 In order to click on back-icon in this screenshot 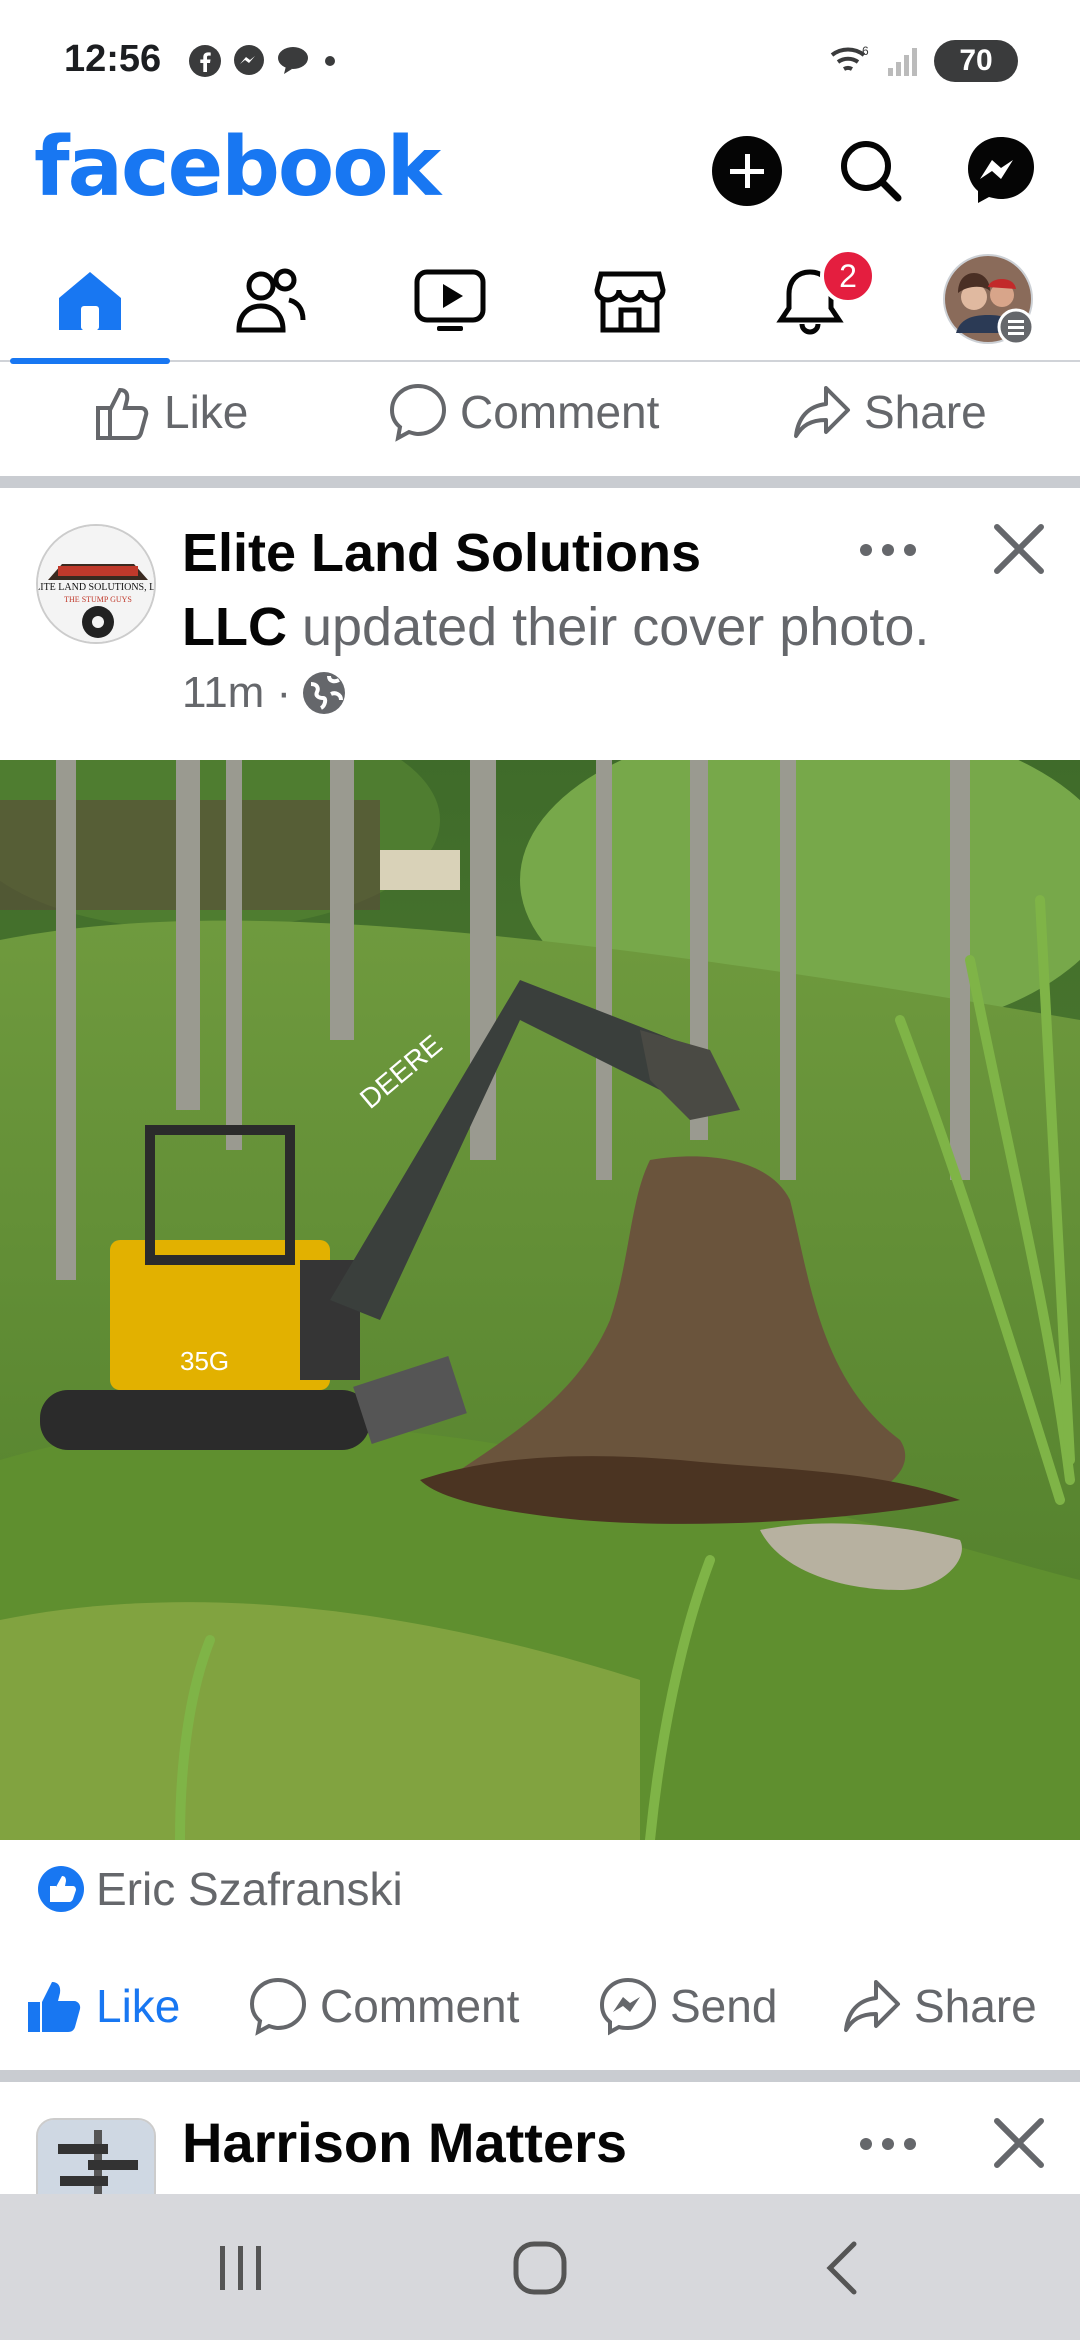, I will do `click(841, 2268)`.